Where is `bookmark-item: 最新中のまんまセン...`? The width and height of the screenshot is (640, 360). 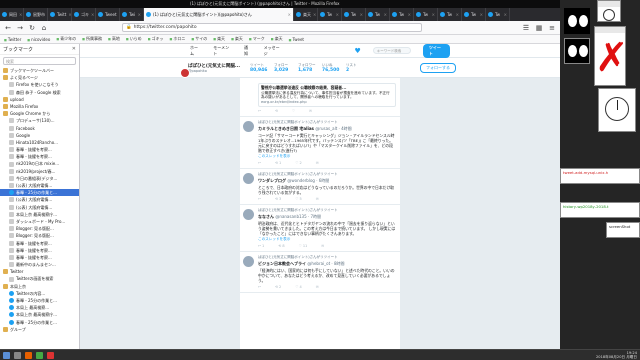 bookmark-item: 最新中のまんまセン... is located at coordinates (39, 264).